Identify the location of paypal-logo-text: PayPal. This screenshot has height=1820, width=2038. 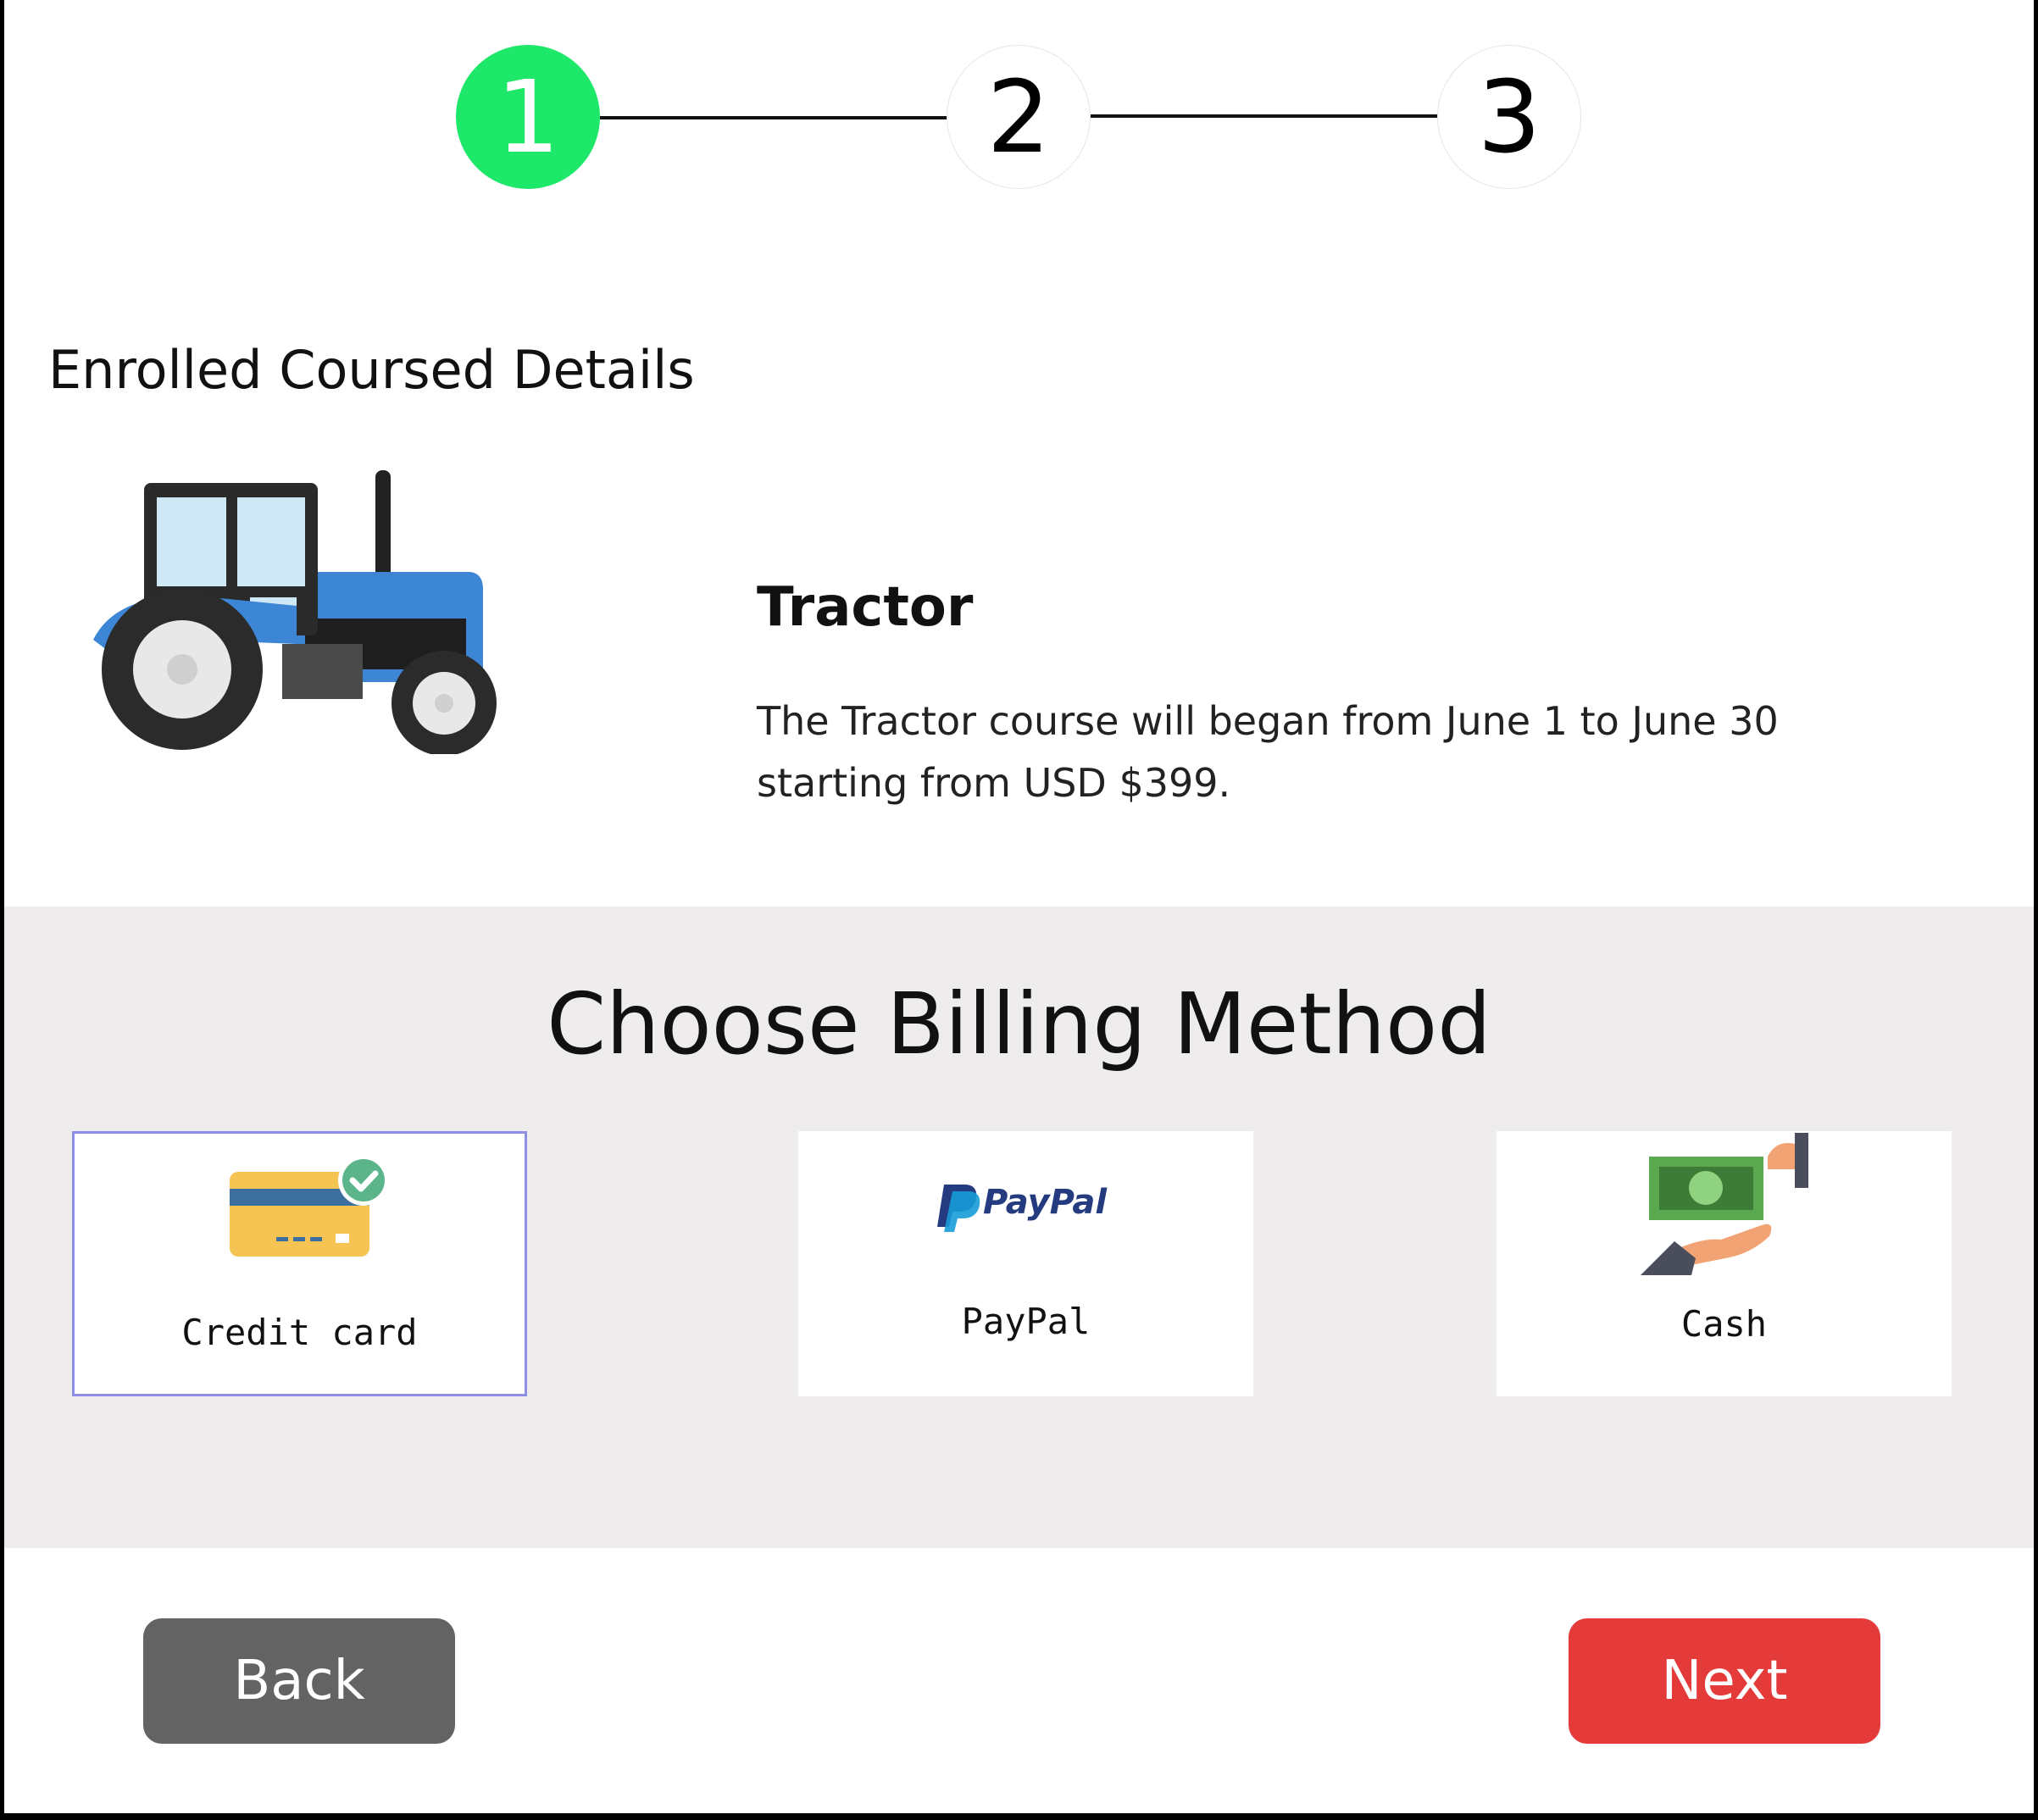
(1045, 1203).